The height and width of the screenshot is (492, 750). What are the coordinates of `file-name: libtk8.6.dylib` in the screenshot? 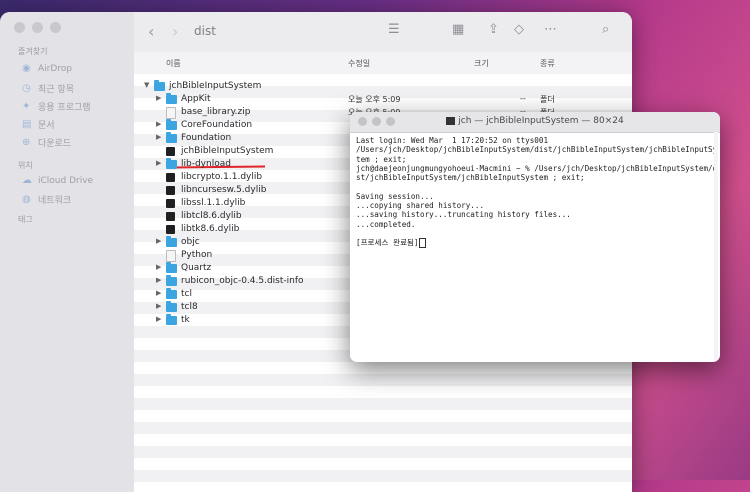 It's located at (210, 229).